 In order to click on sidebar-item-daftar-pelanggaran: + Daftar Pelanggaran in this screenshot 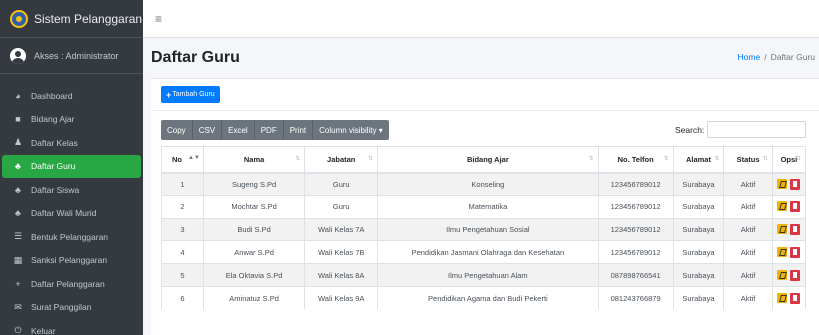, I will do `click(71, 284)`.